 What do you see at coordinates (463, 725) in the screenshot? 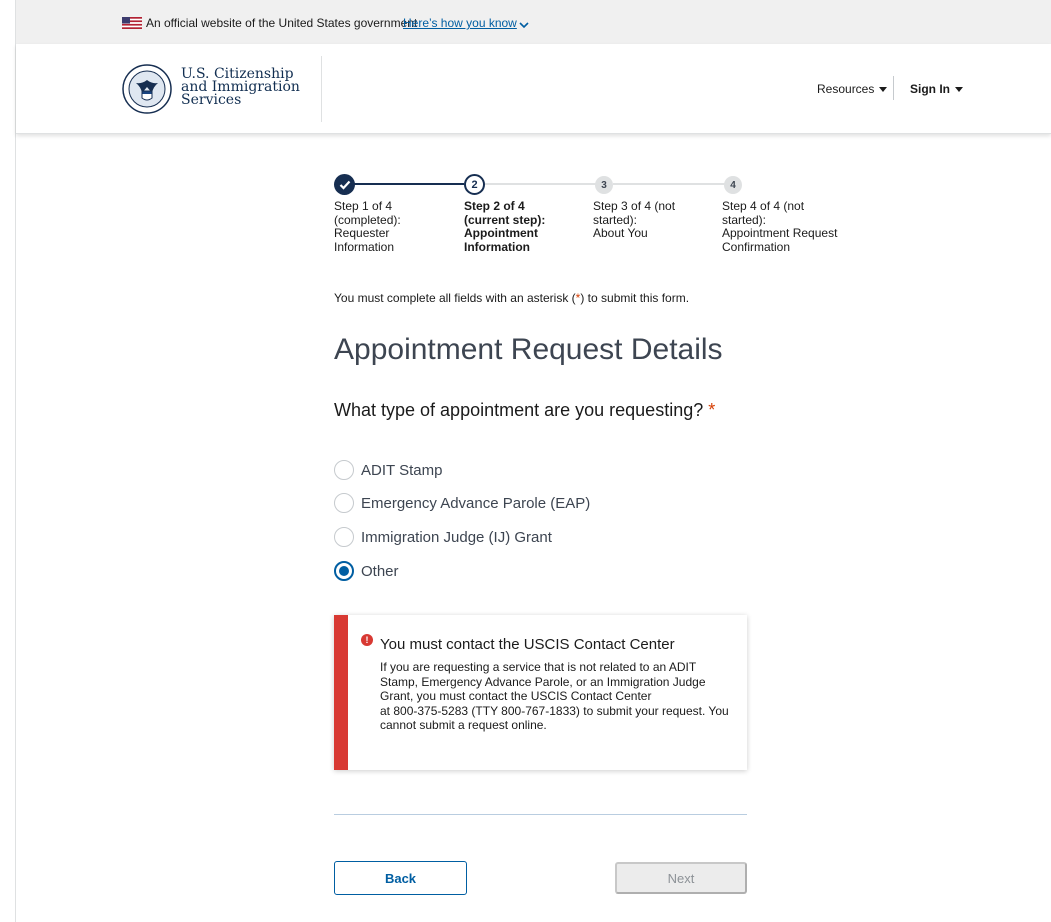
I see `alert-body-line: cannot submit a request online.` at bounding box center [463, 725].